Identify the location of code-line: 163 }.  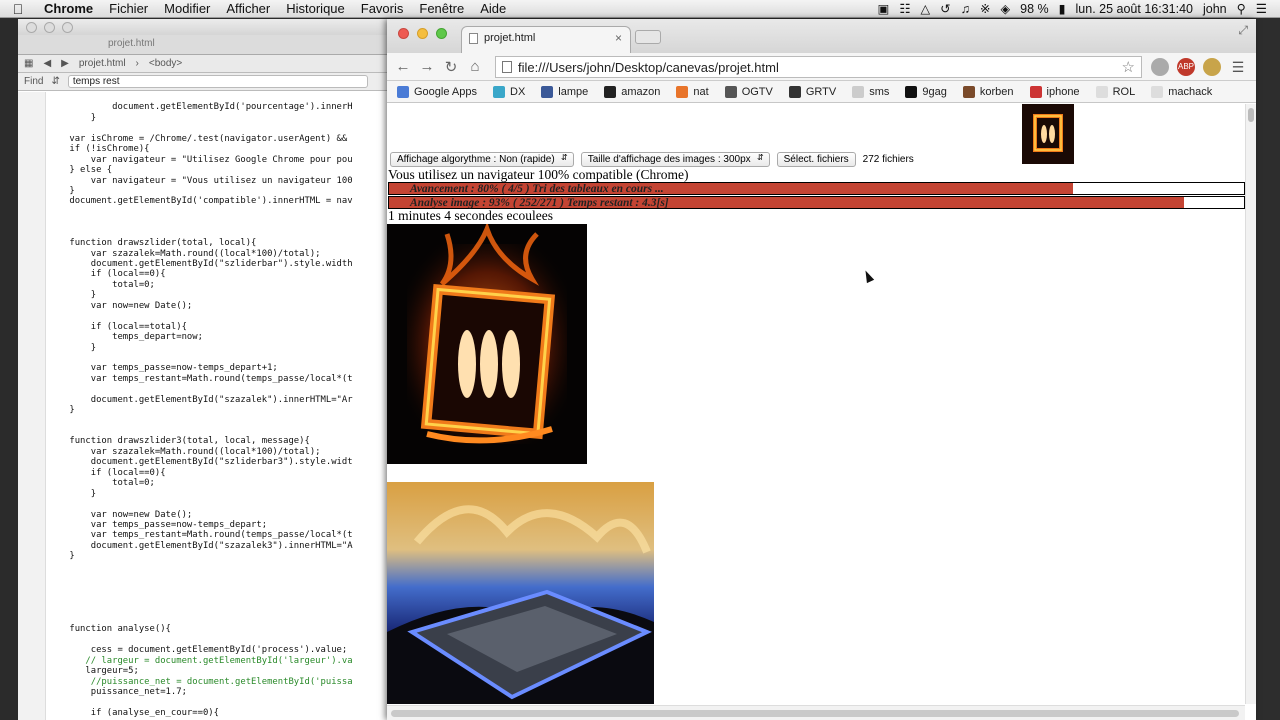
(223, 410).